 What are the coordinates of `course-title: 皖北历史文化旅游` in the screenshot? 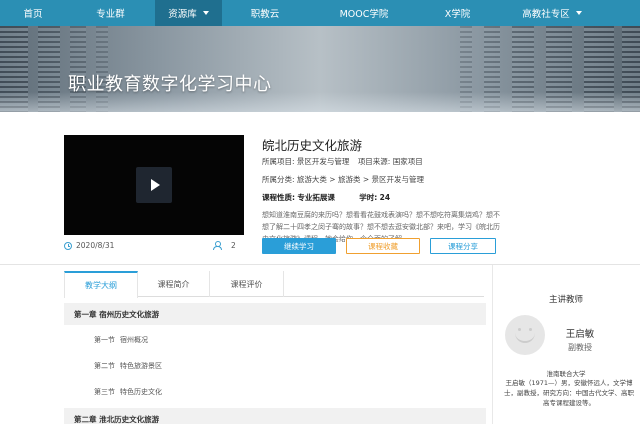 It's located at (312, 145).